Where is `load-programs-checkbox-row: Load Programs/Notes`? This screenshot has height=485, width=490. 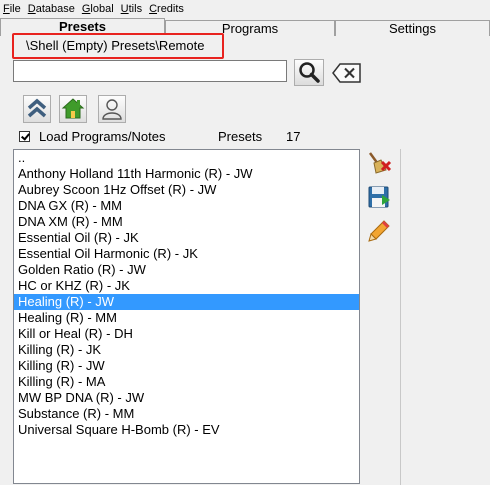
load-programs-checkbox-row: Load Programs/Notes is located at coordinates (92, 136).